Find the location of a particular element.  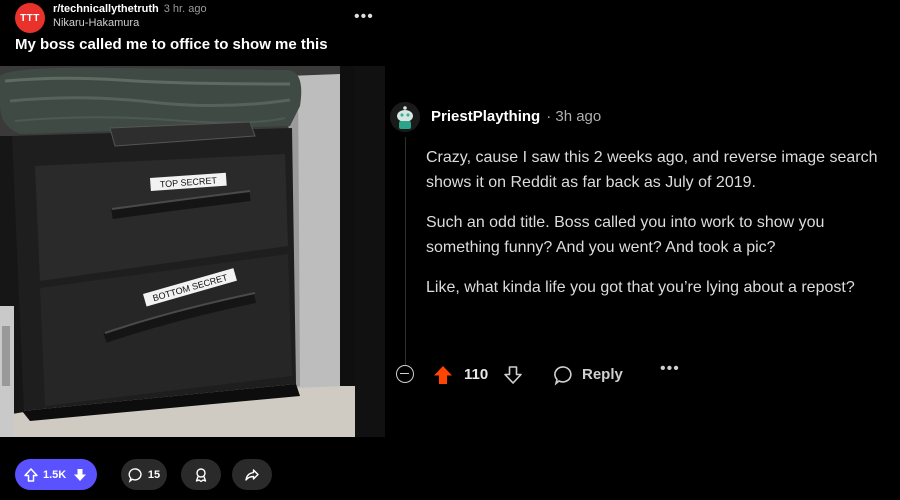

share-icon is located at coordinates (252, 474).